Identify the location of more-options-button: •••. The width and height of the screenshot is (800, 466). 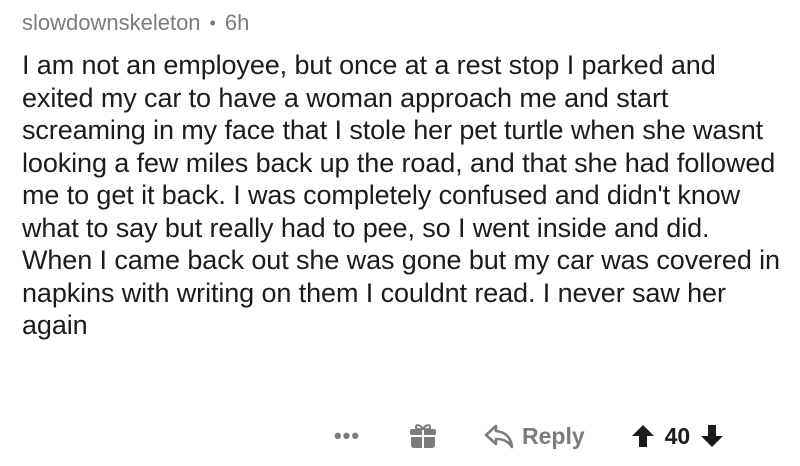
(347, 436).